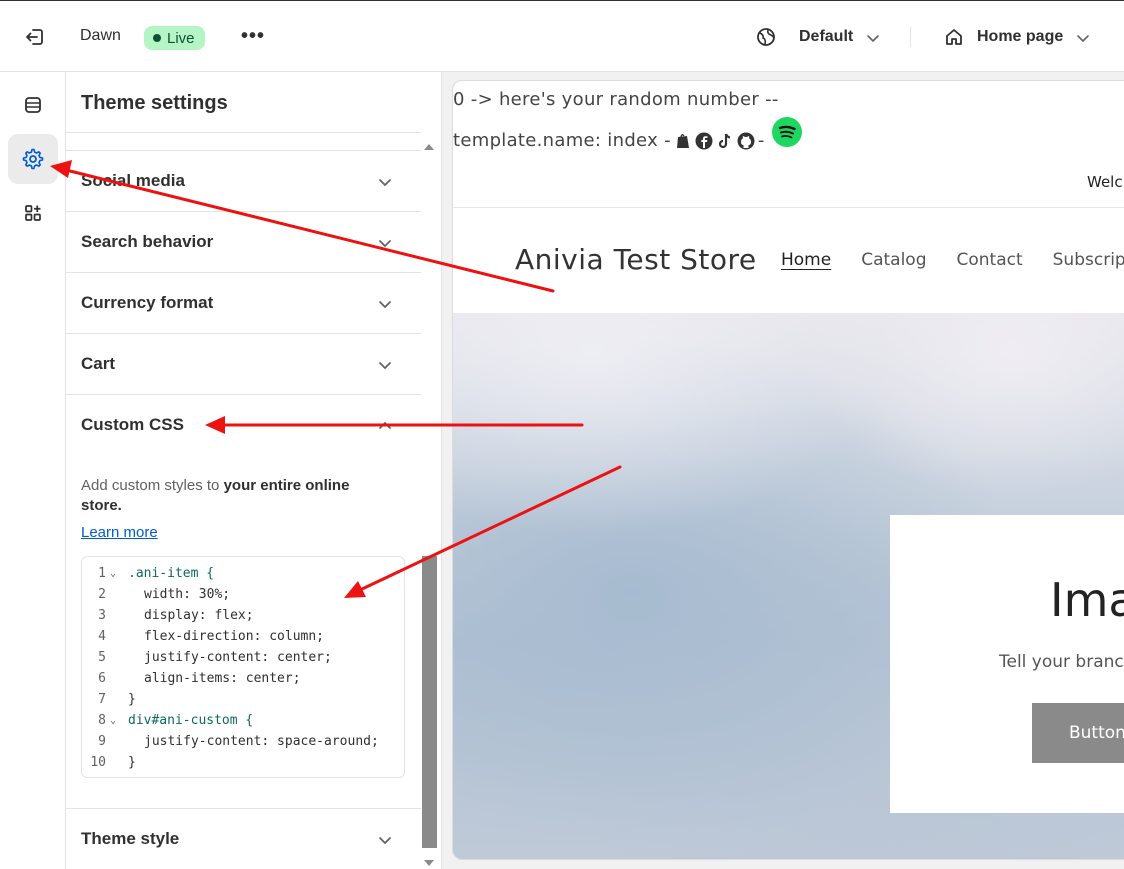  Describe the element at coordinates (119, 532) in the screenshot. I see `learn-more-link: Learn more` at that location.